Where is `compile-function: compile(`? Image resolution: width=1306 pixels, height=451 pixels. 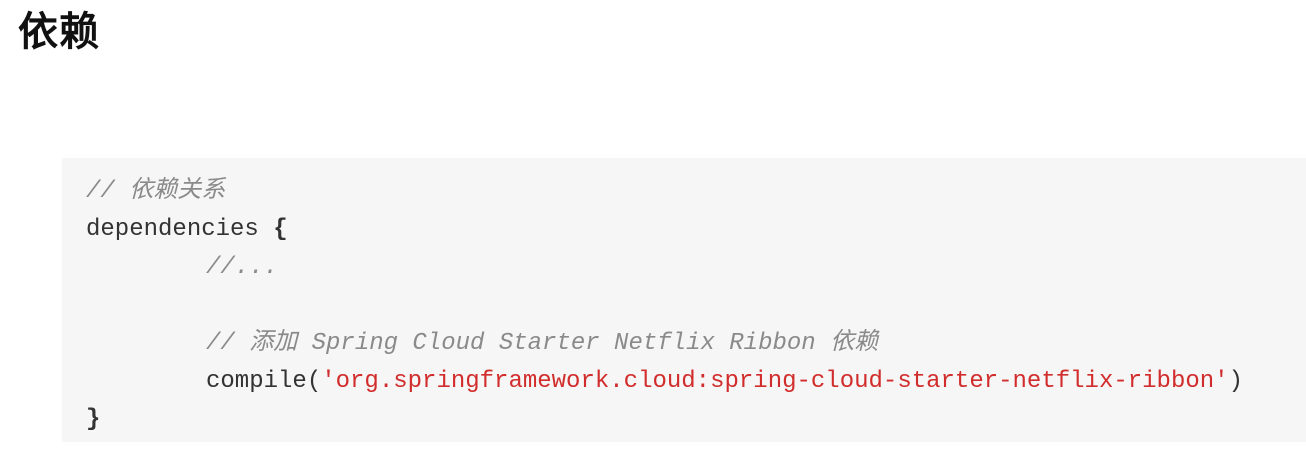
compile-function: compile( is located at coordinates (264, 381).